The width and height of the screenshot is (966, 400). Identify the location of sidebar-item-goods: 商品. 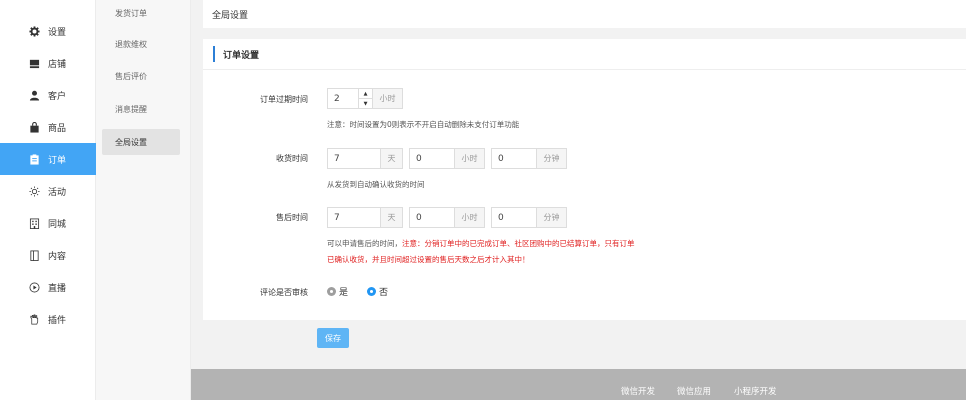
(48, 127).